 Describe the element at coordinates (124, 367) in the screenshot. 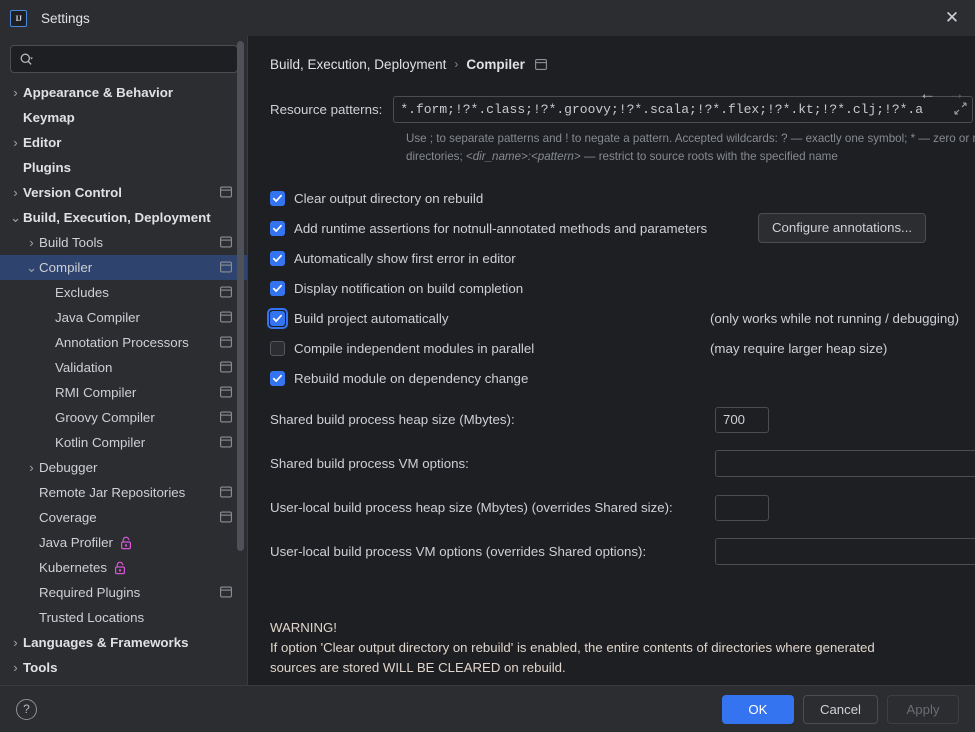

I see `sidebar-item-validation: Validation` at that location.